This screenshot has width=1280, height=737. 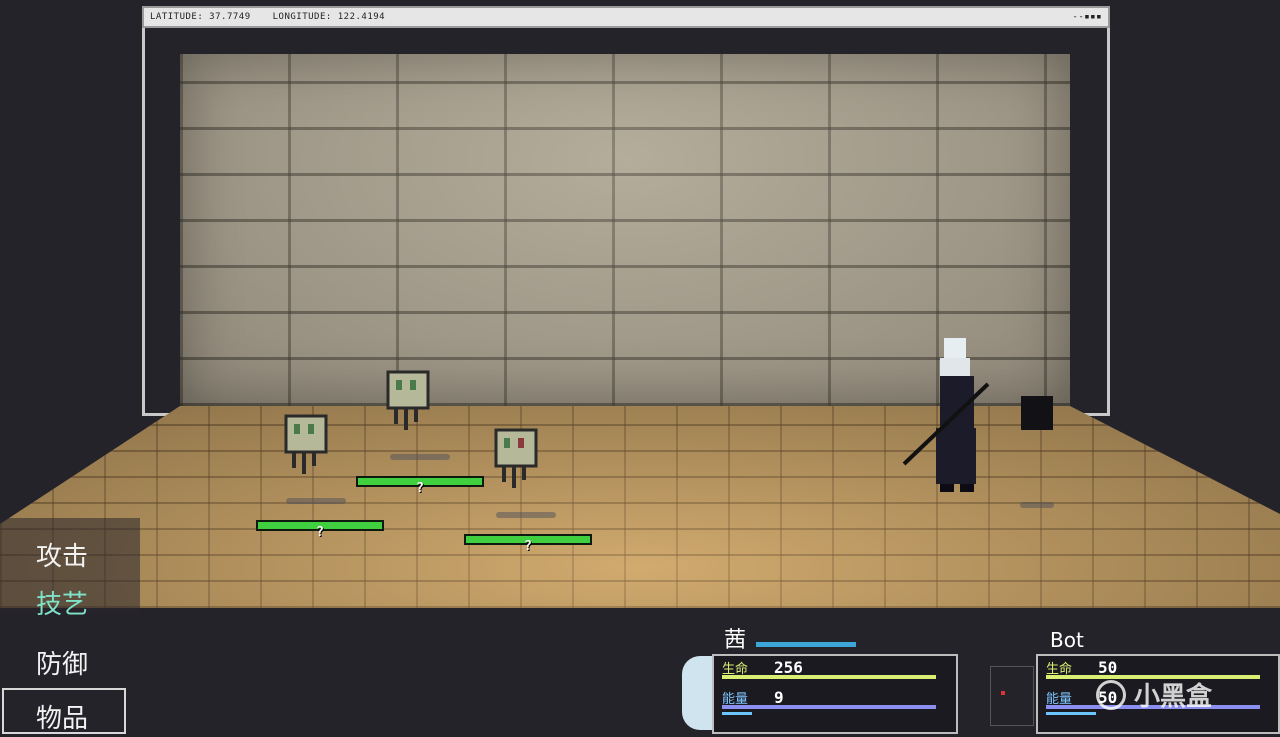 I want to click on party-name-2: Bot, so click(x=1067, y=640).